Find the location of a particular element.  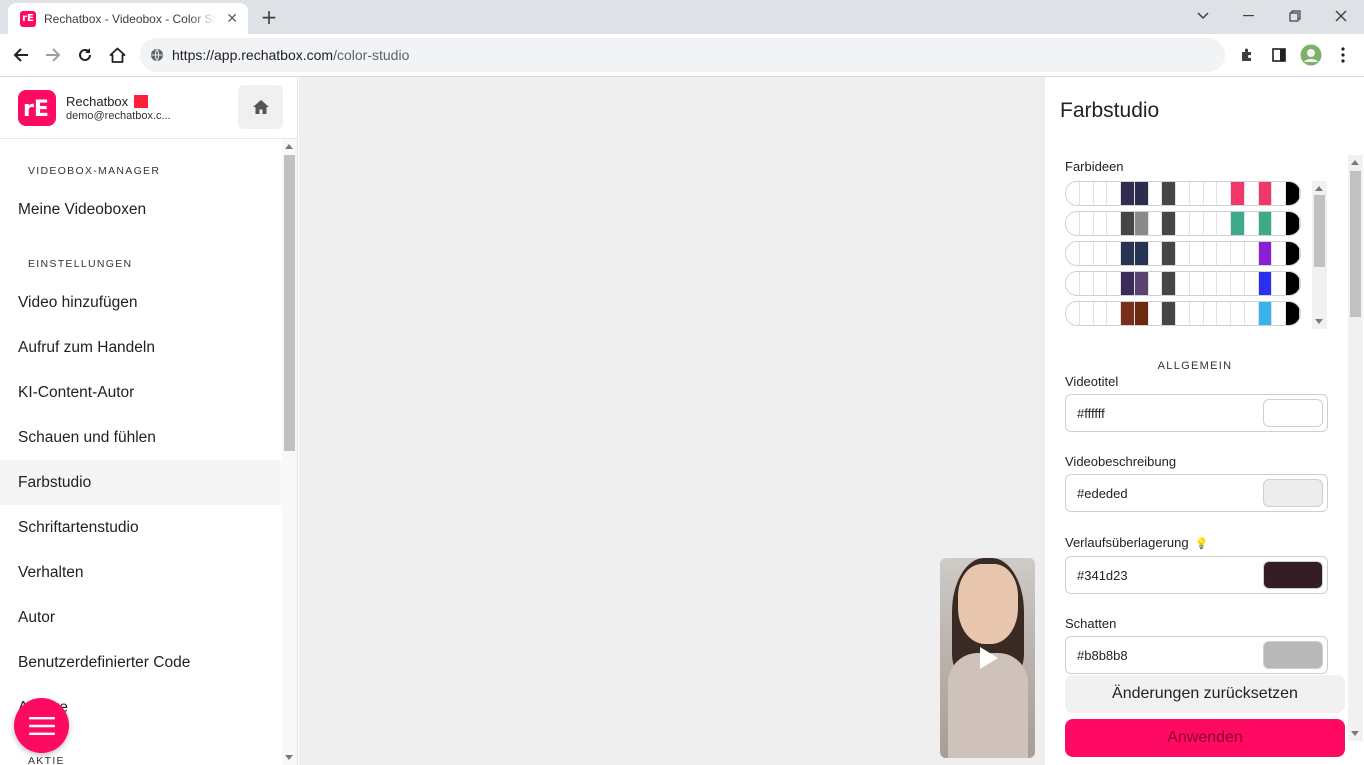

palettes-scrollbar is located at coordinates (1319, 255).